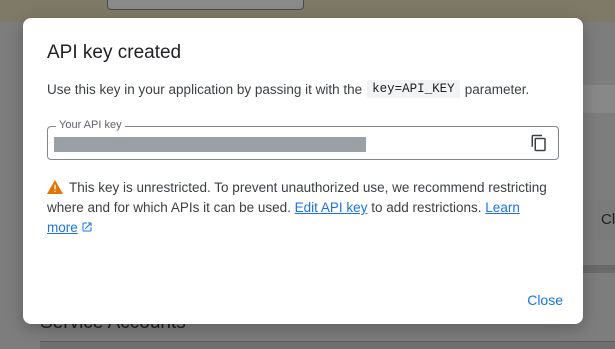 This screenshot has height=349, width=615. What do you see at coordinates (426, 207) in the screenshot?
I see `warning-text-2: to add restrictions.` at bounding box center [426, 207].